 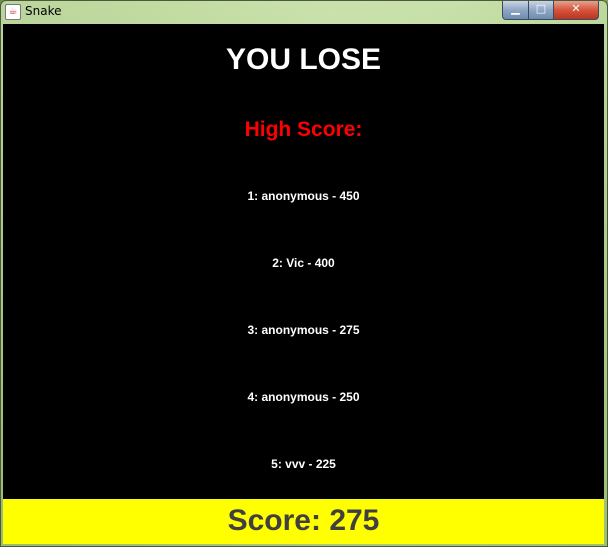 I want to click on close-button: ✕, so click(x=576, y=10).